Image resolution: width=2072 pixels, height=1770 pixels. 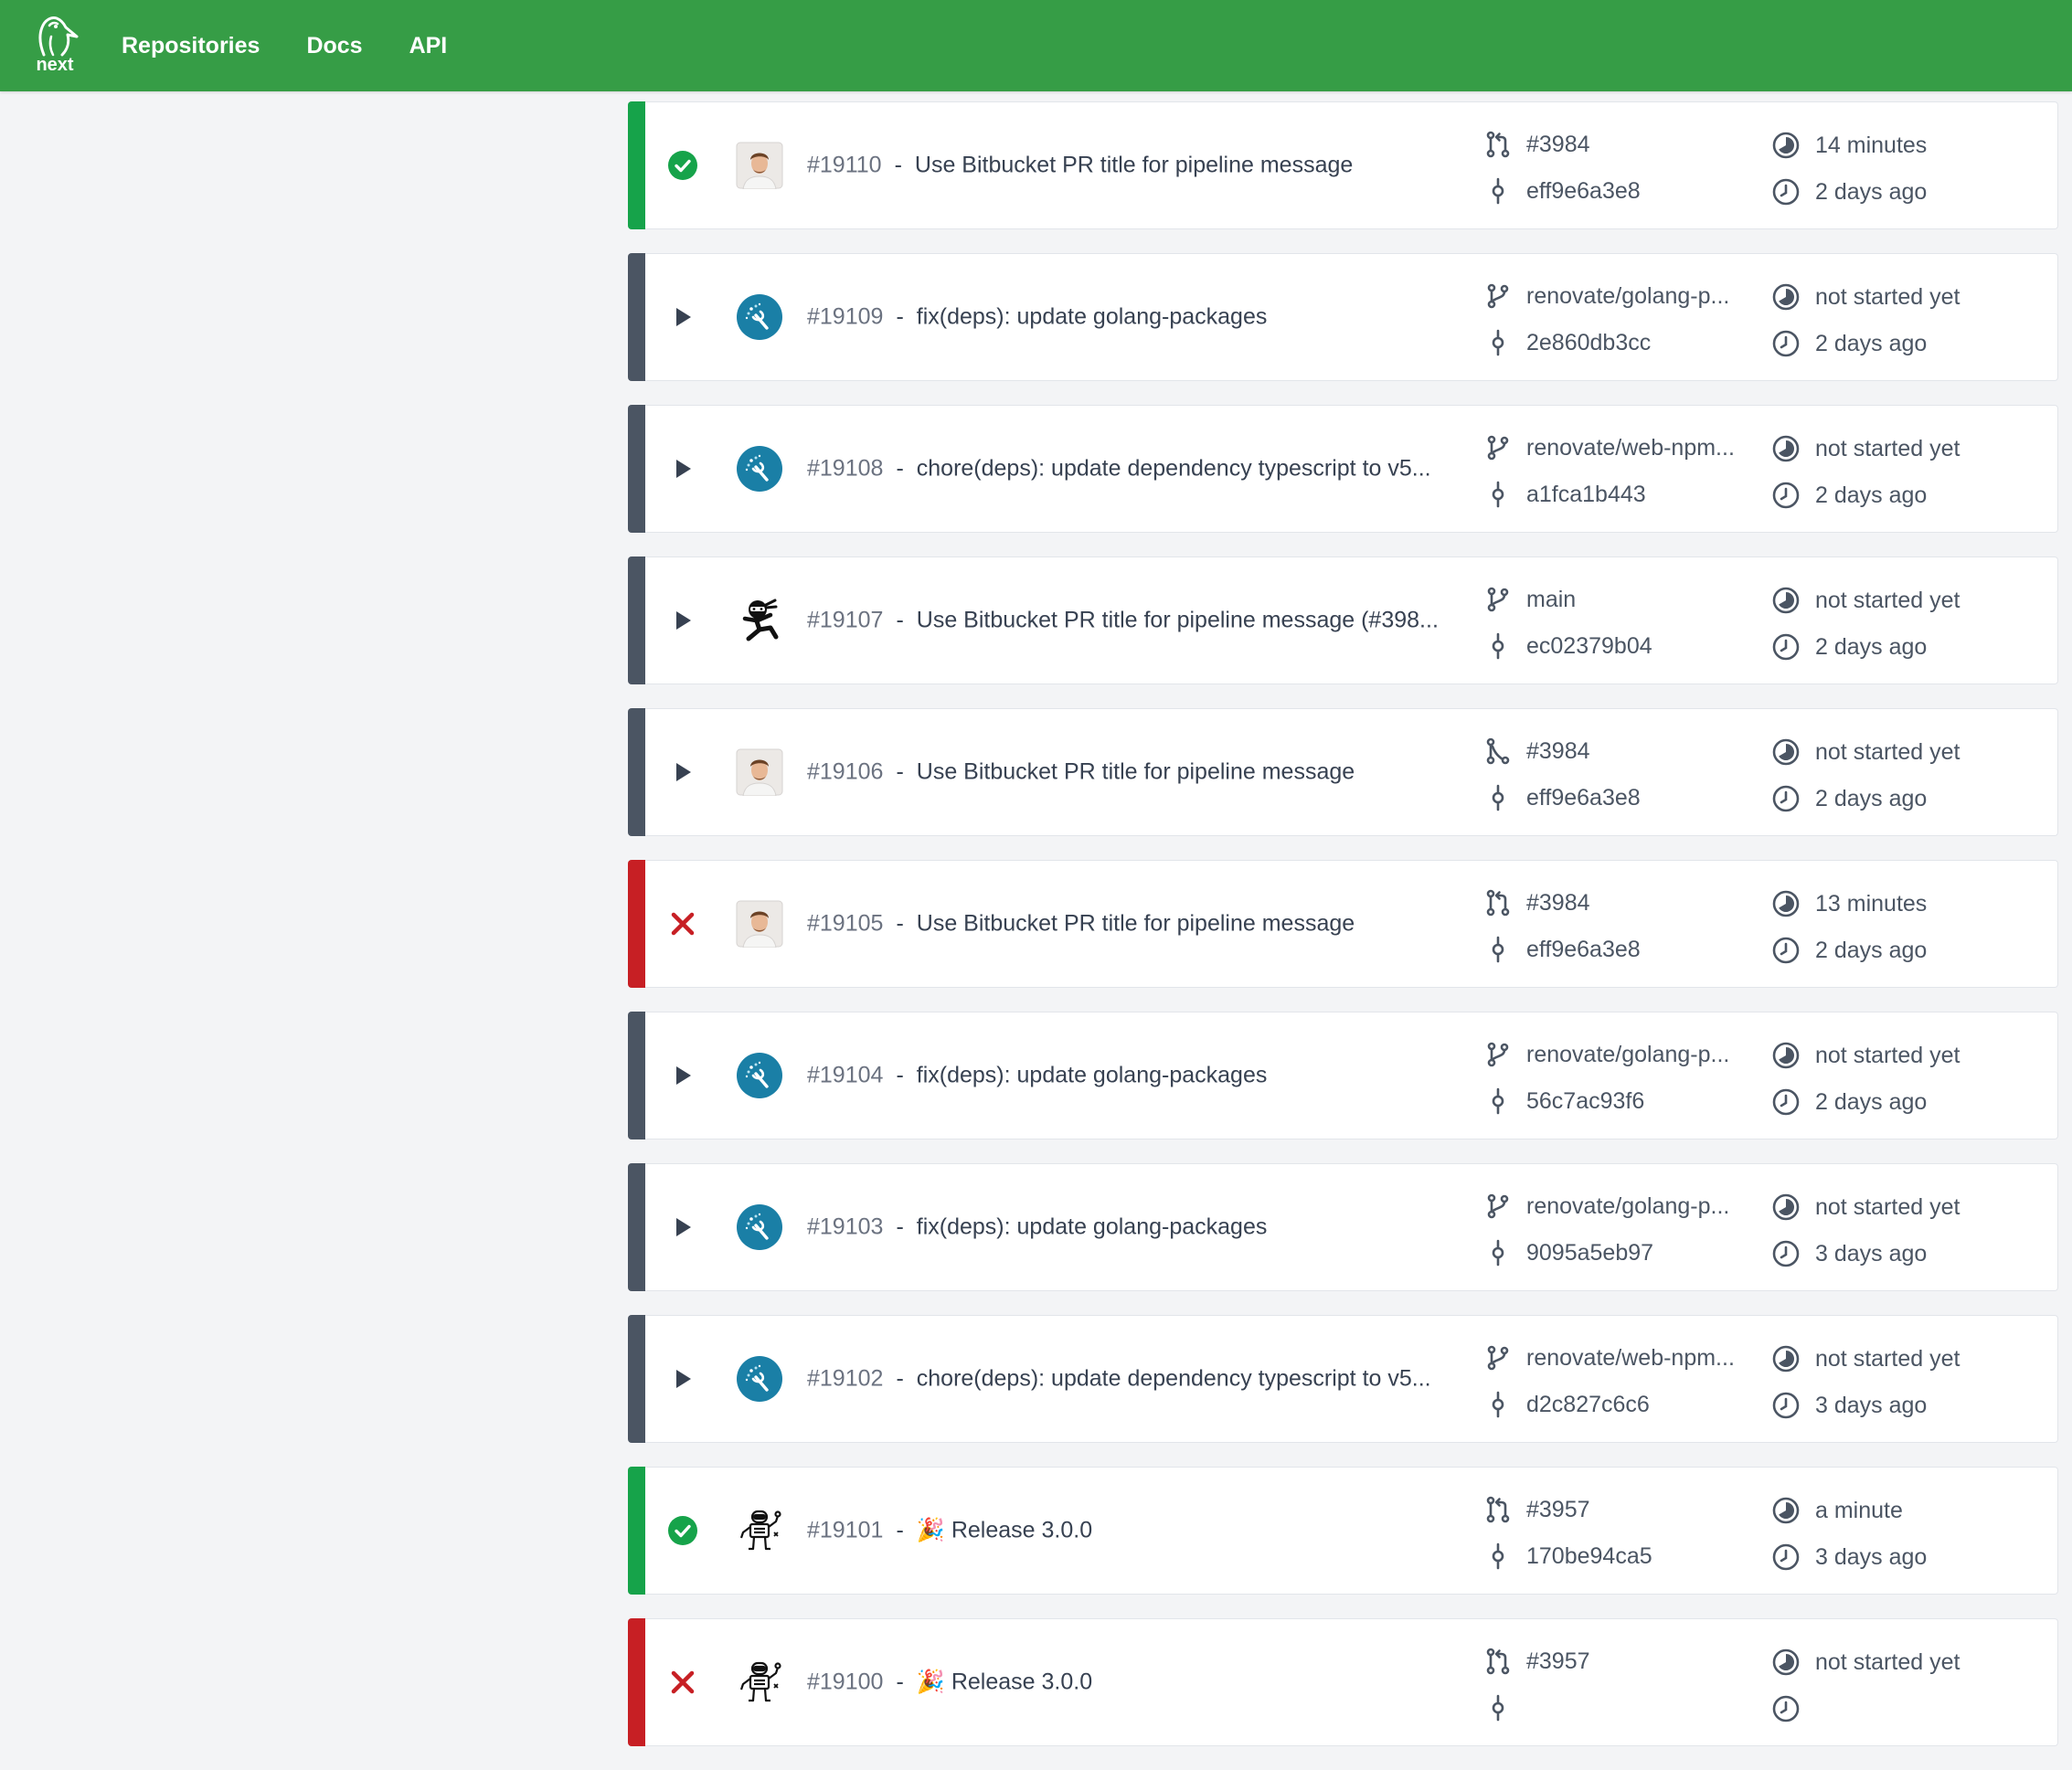 I want to click on nav-docs: Docs, so click(x=334, y=46).